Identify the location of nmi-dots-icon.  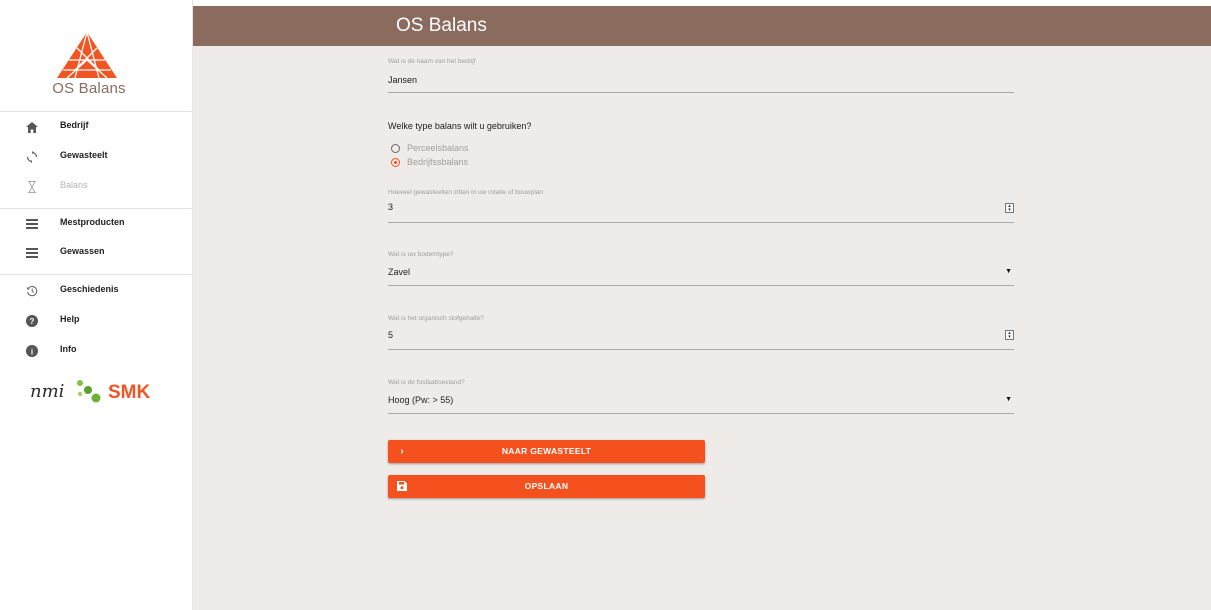
(89, 391).